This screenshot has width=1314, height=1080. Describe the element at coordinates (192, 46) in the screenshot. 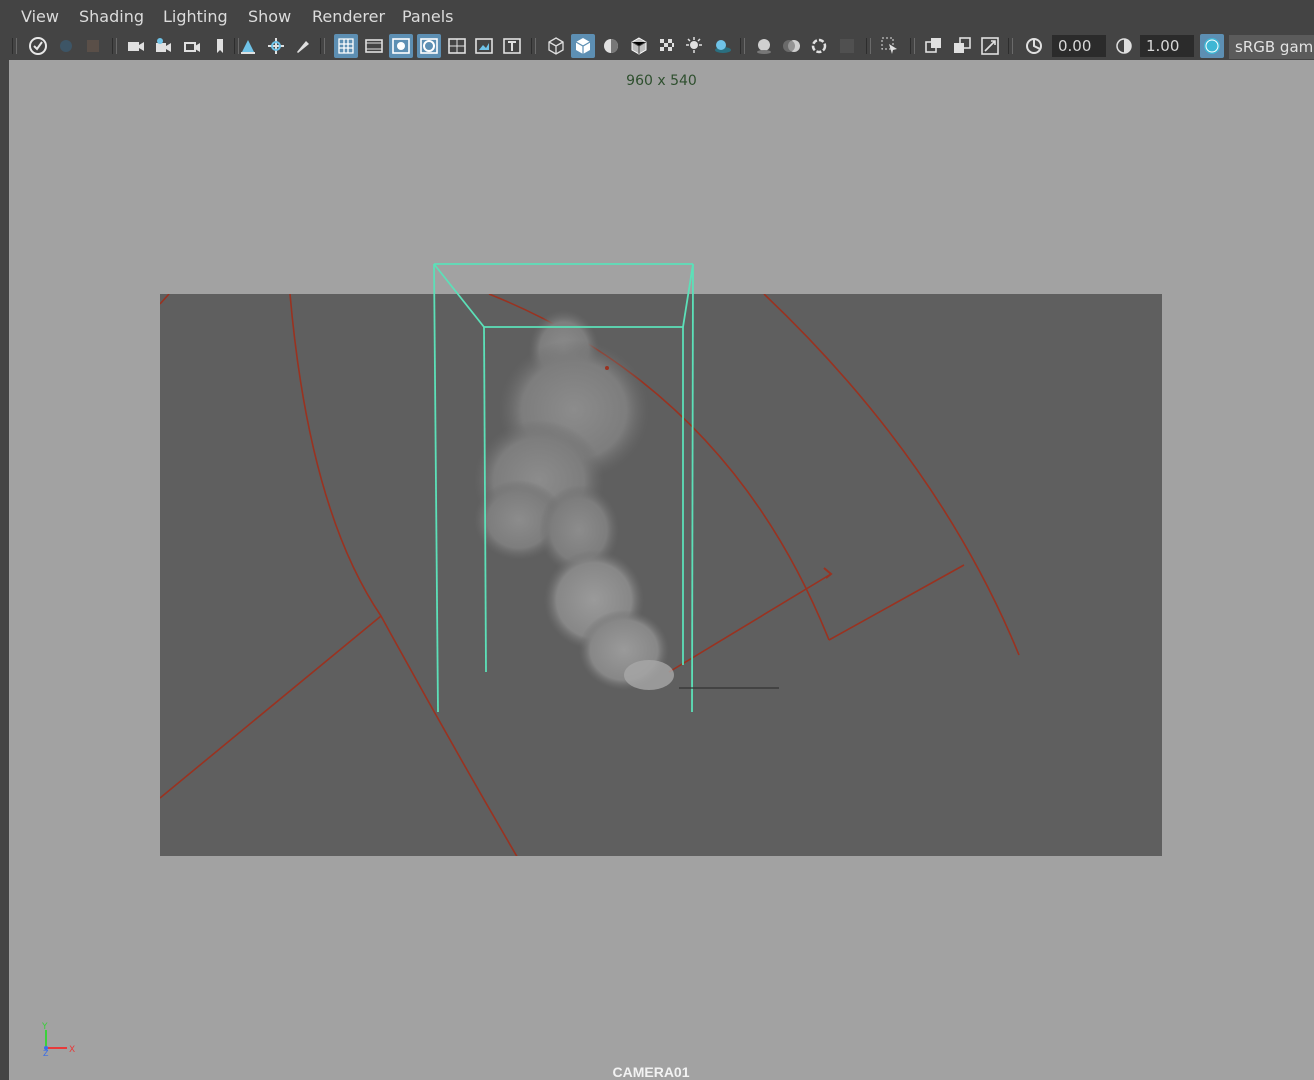

I see `2d-pan-zoom-icon` at that location.